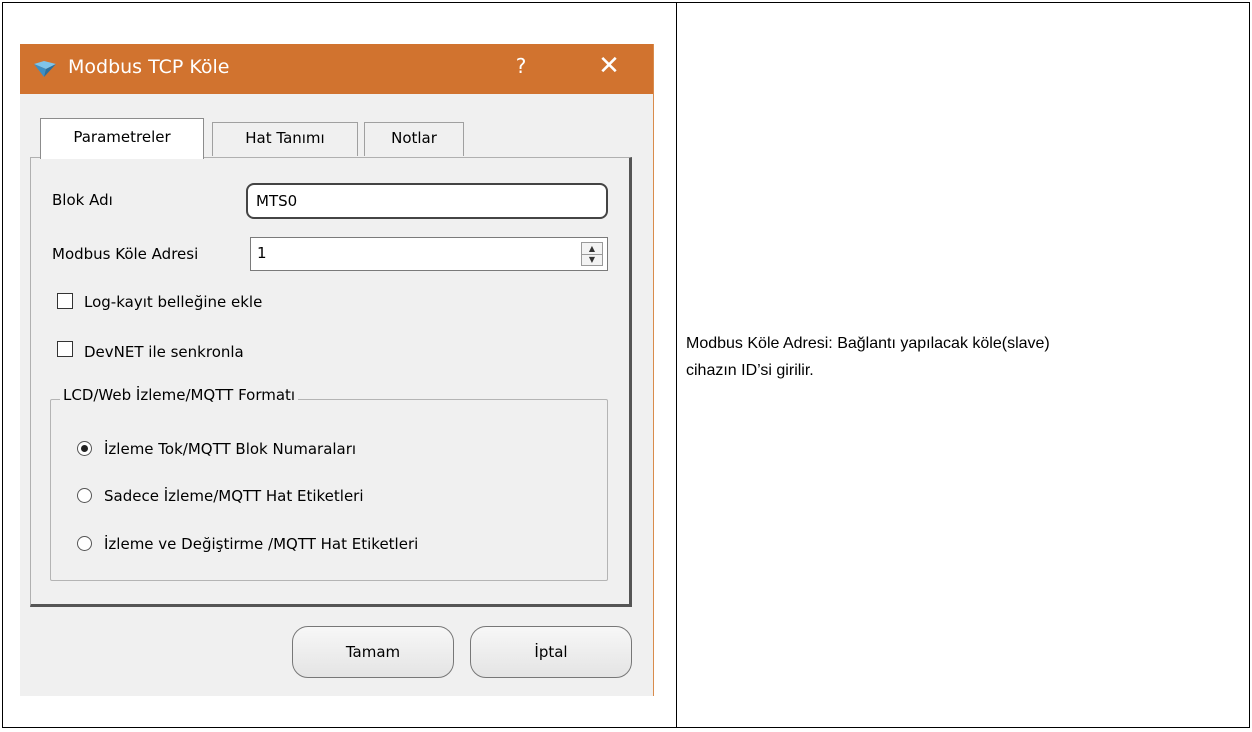 This screenshot has width=1252, height=732. I want to click on radio-block-numbers, so click(84, 448).